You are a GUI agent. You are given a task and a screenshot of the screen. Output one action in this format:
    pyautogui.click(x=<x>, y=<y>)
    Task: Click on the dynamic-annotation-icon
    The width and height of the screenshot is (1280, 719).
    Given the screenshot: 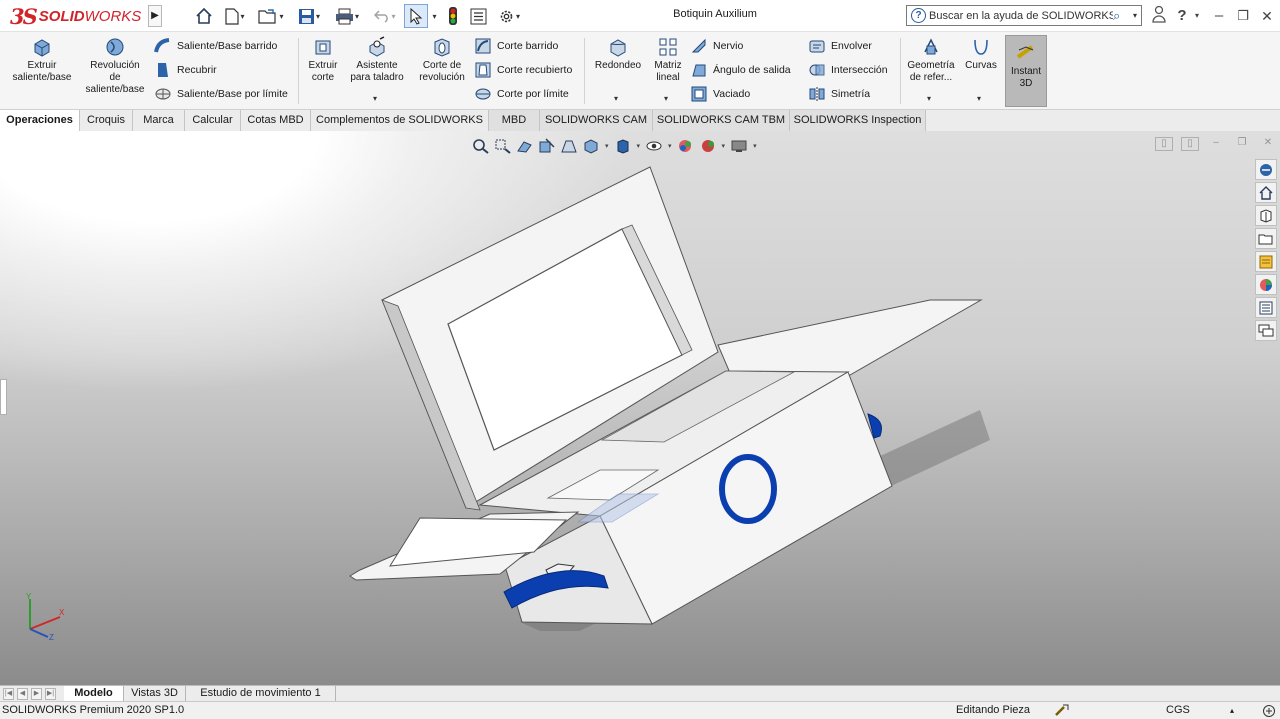 What is the action you would take?
    pyautogui.click(x=569, y=146)
    